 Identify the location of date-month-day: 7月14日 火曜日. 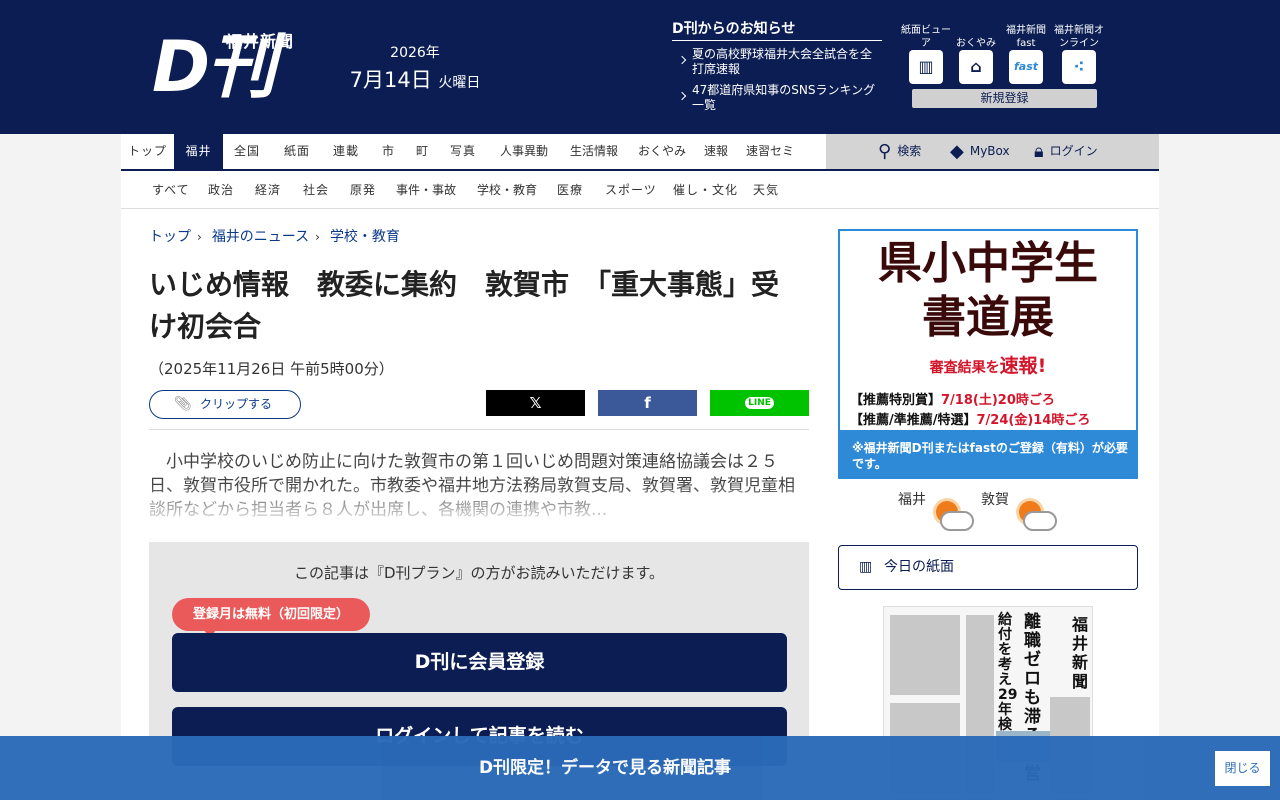
(415, 79).